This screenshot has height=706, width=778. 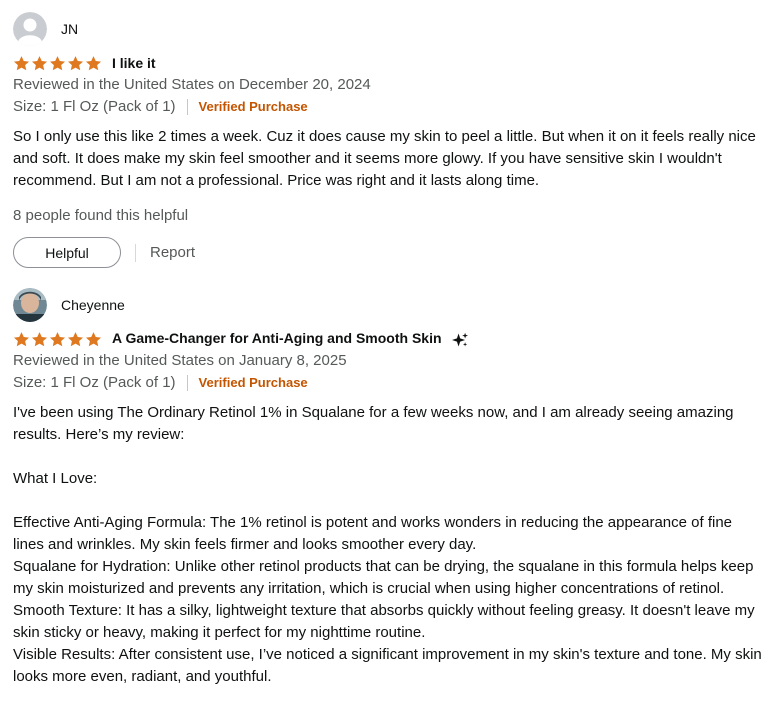 I want to click on user-photo, so click(x=30, y=305).